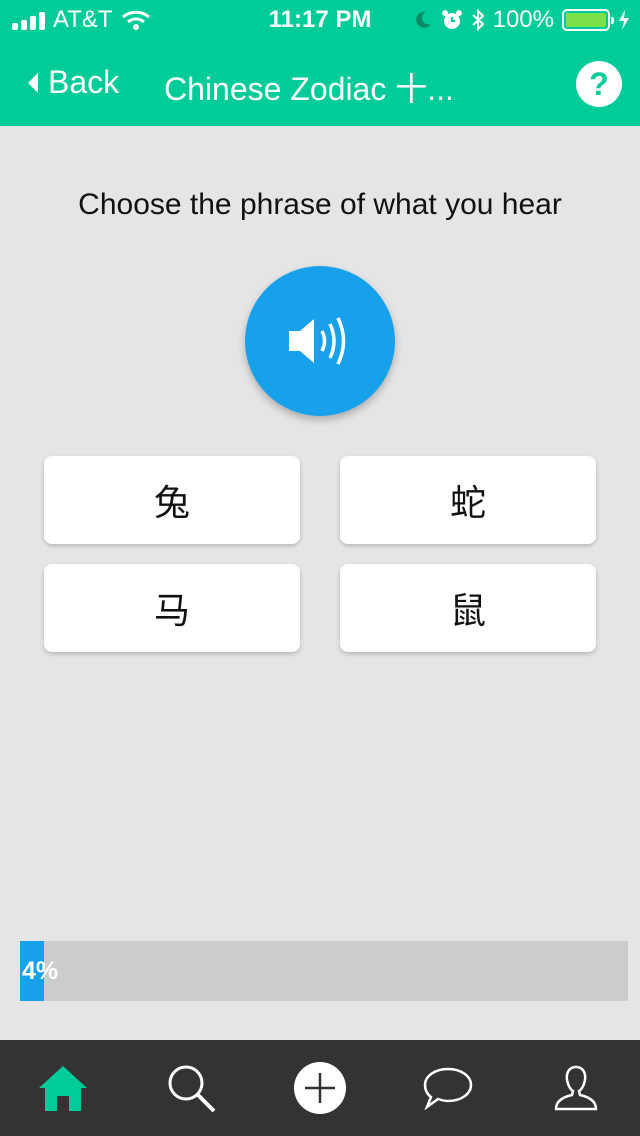 Image resolution: width=640 pixels, height=1136 pixels. I want to click on moon-icon, so click(423, 19).